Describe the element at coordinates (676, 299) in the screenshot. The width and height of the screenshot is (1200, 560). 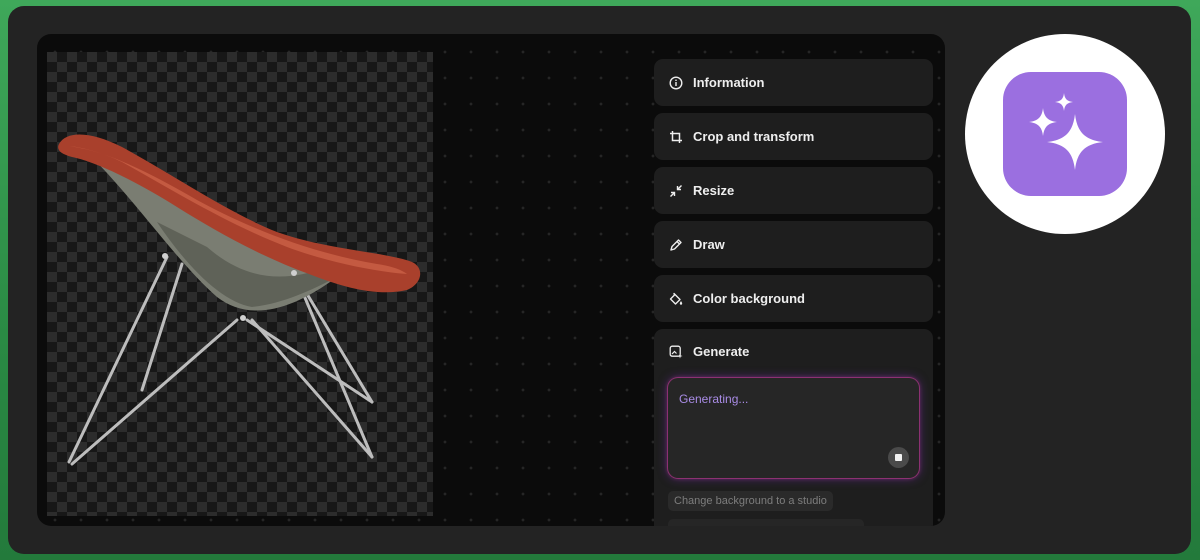
I see `paint-bucket-icon` at that location.